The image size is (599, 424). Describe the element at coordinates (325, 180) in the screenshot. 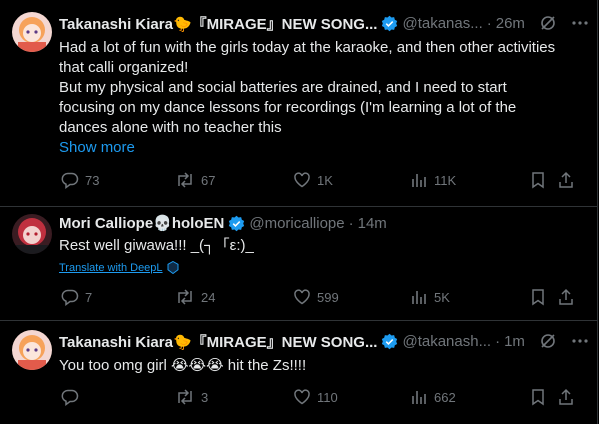

I see `like-count: 1K` at that location.